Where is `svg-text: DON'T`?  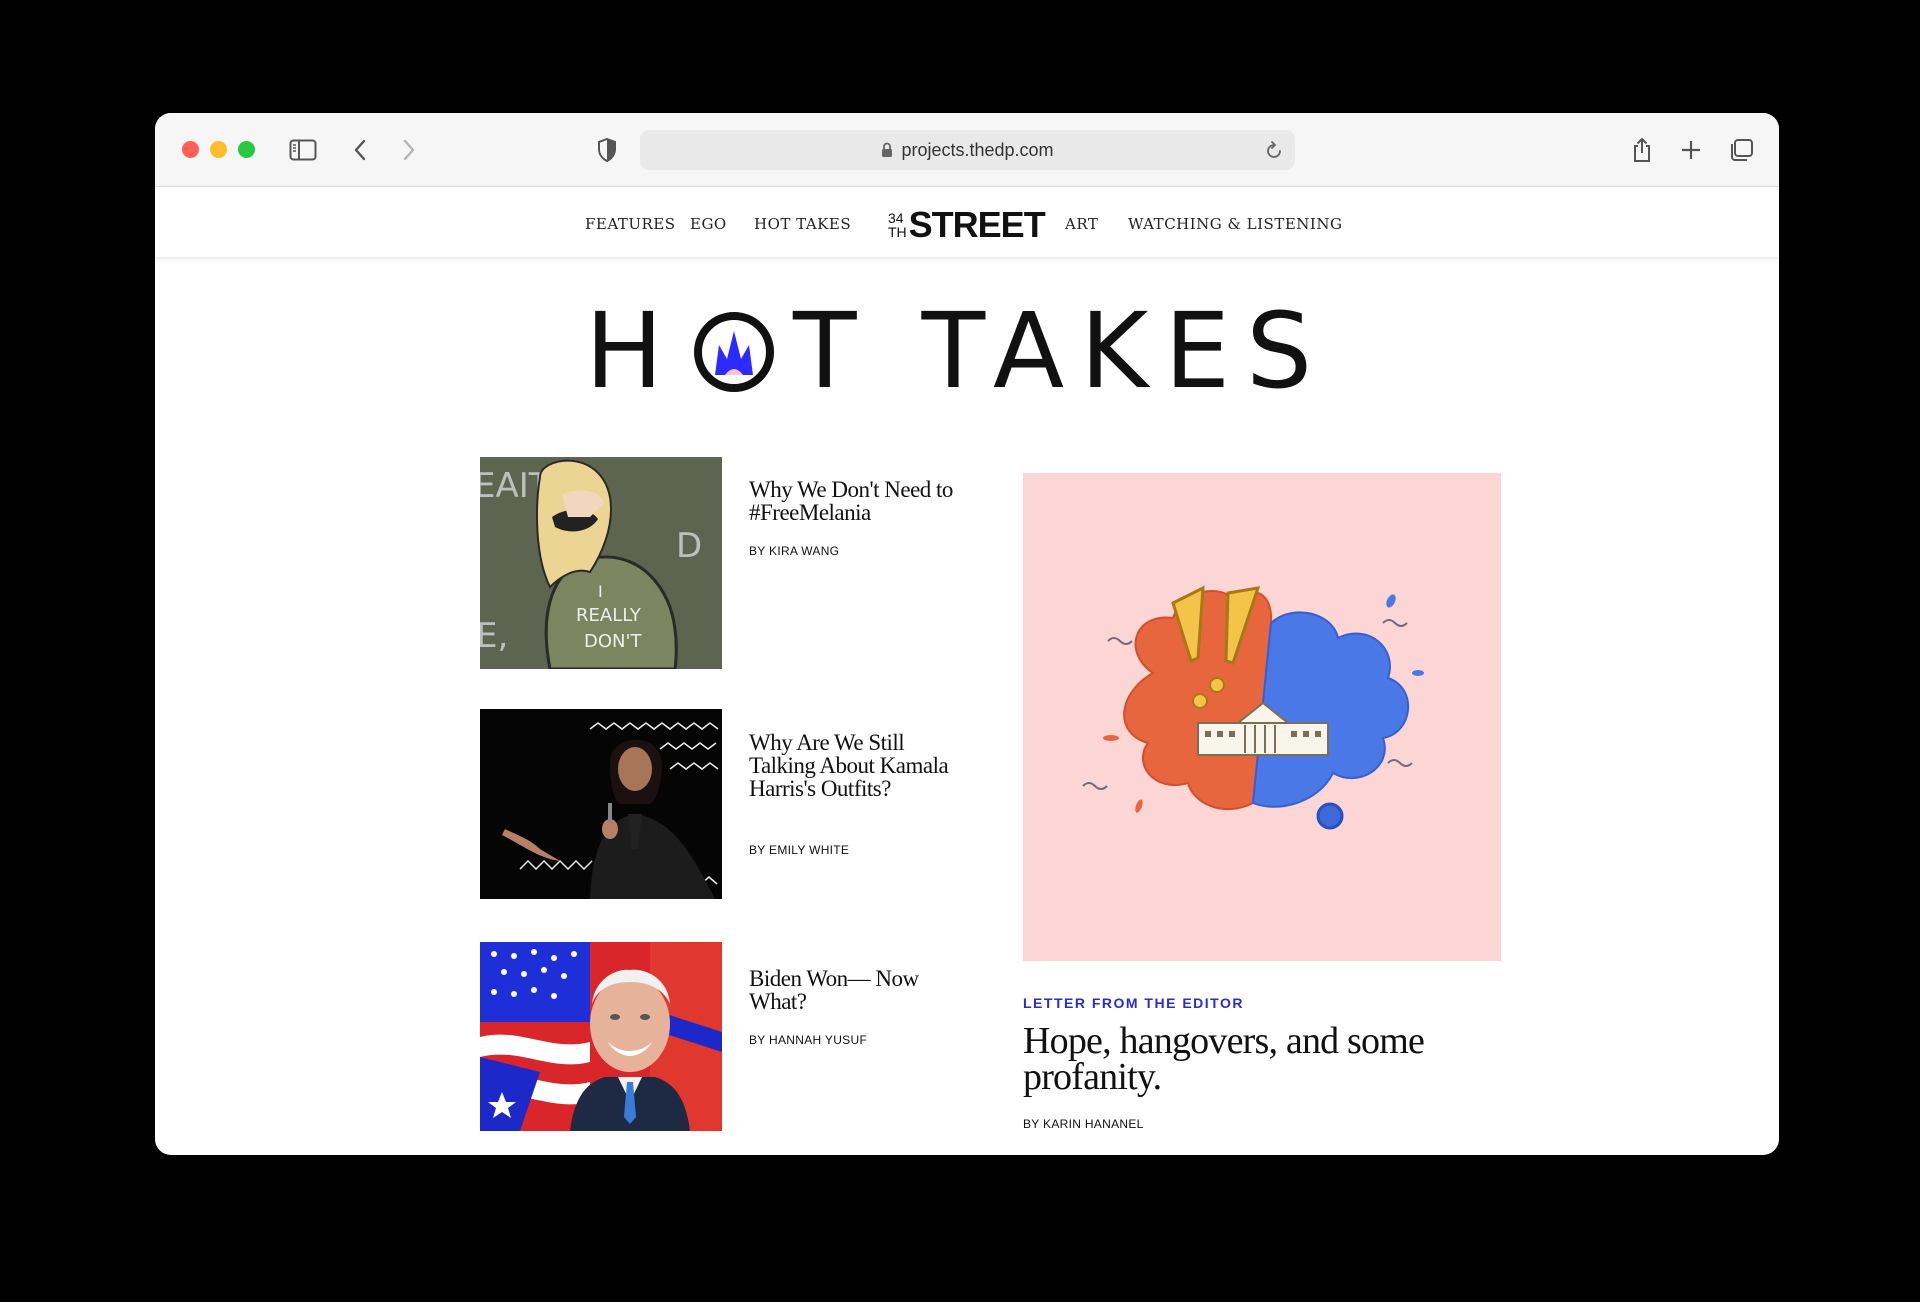 svg-text: DON'T is located at coordinates (613, 641).